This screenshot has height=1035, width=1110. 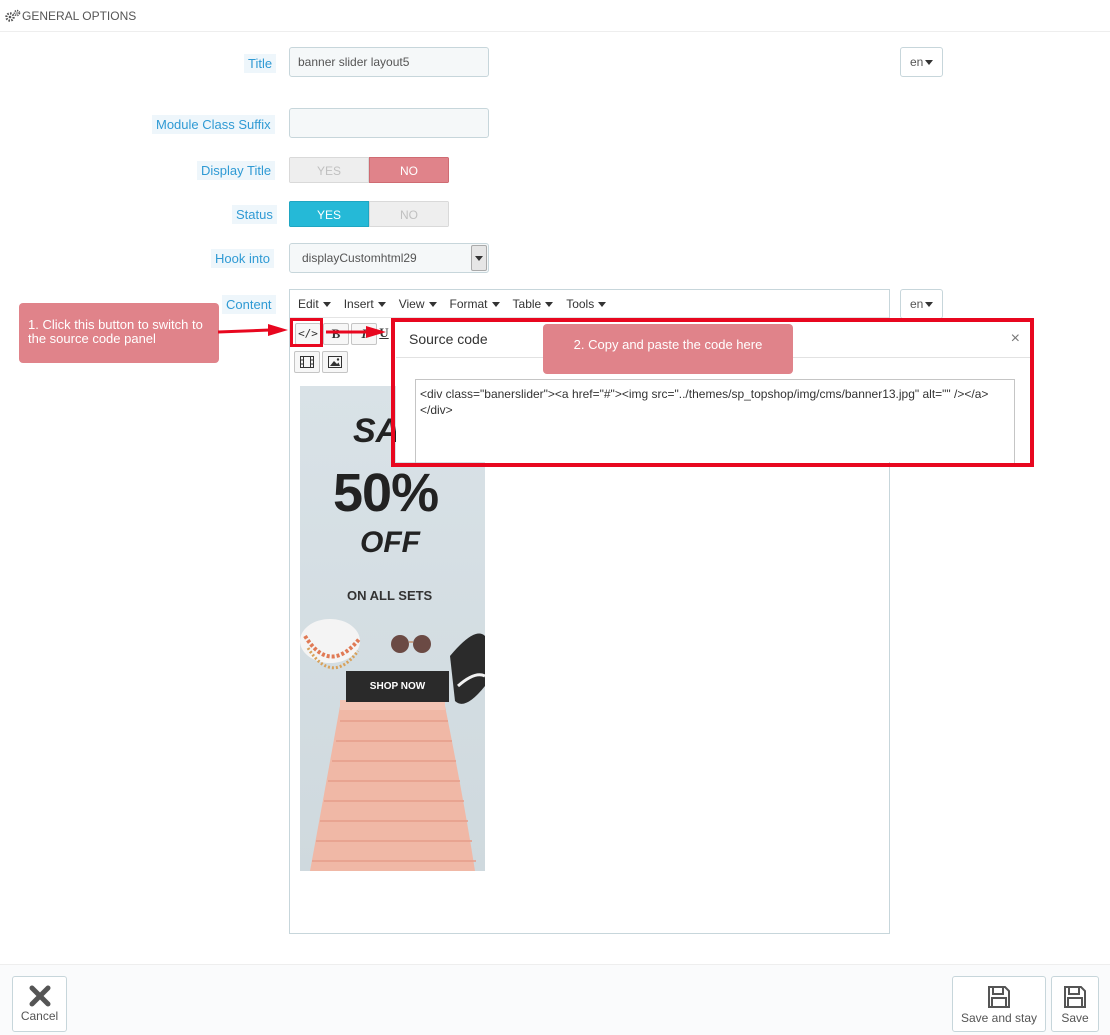 What do you see at coordinates (475, 303) in the screenshot?
I see `menu-format: Format` at bounding box center [475, 303].